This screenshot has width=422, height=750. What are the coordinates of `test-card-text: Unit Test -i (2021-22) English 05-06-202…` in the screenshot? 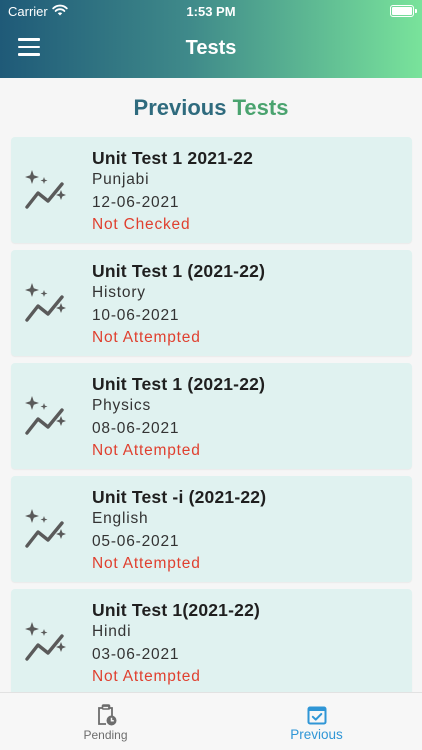 It's located at (179, 531).